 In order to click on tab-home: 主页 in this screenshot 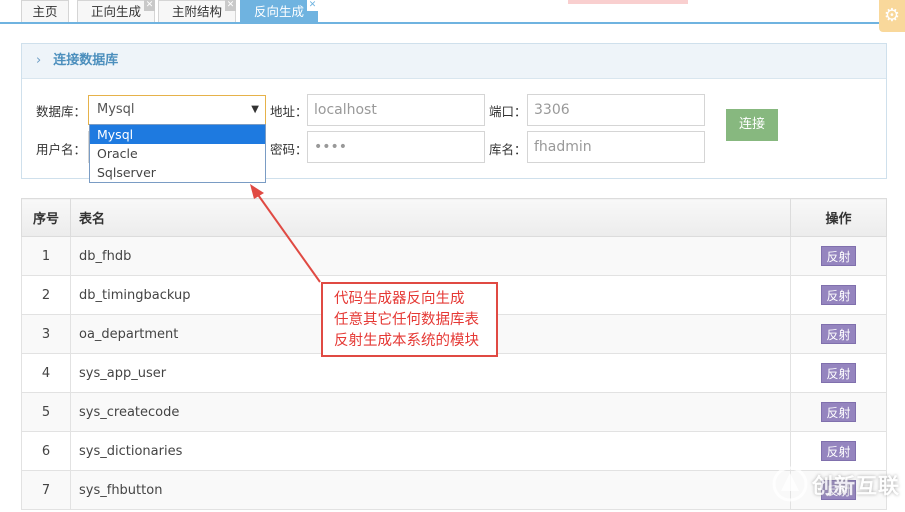, I will do `click(45, 11)`.